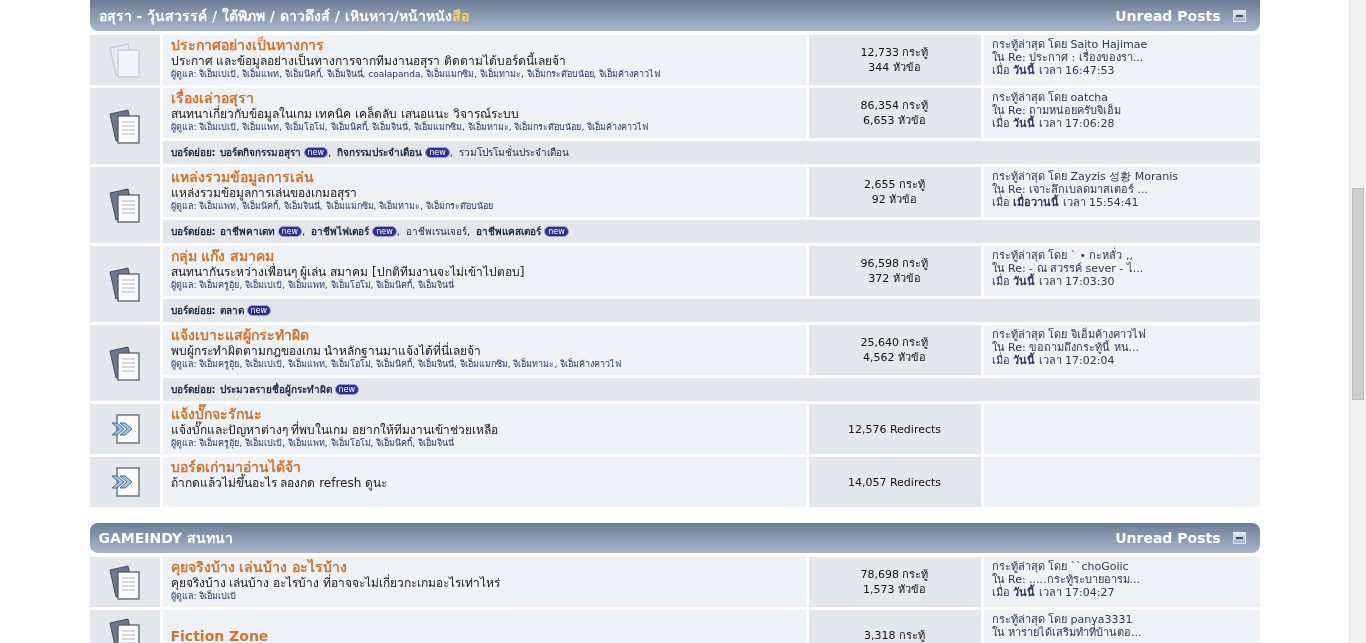 This screenshot has height=643, width=1366. Describe the element at coordinates (242, 177) in the screenshot. I see `forum-title: แหล่งรวมข้อมูลการเล่น` at that location.